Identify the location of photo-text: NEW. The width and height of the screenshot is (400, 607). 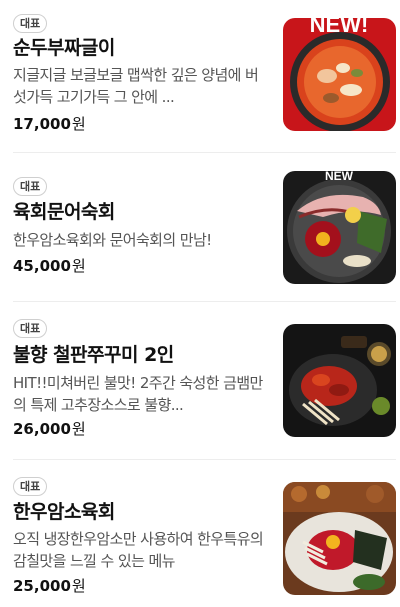
(339, 177).